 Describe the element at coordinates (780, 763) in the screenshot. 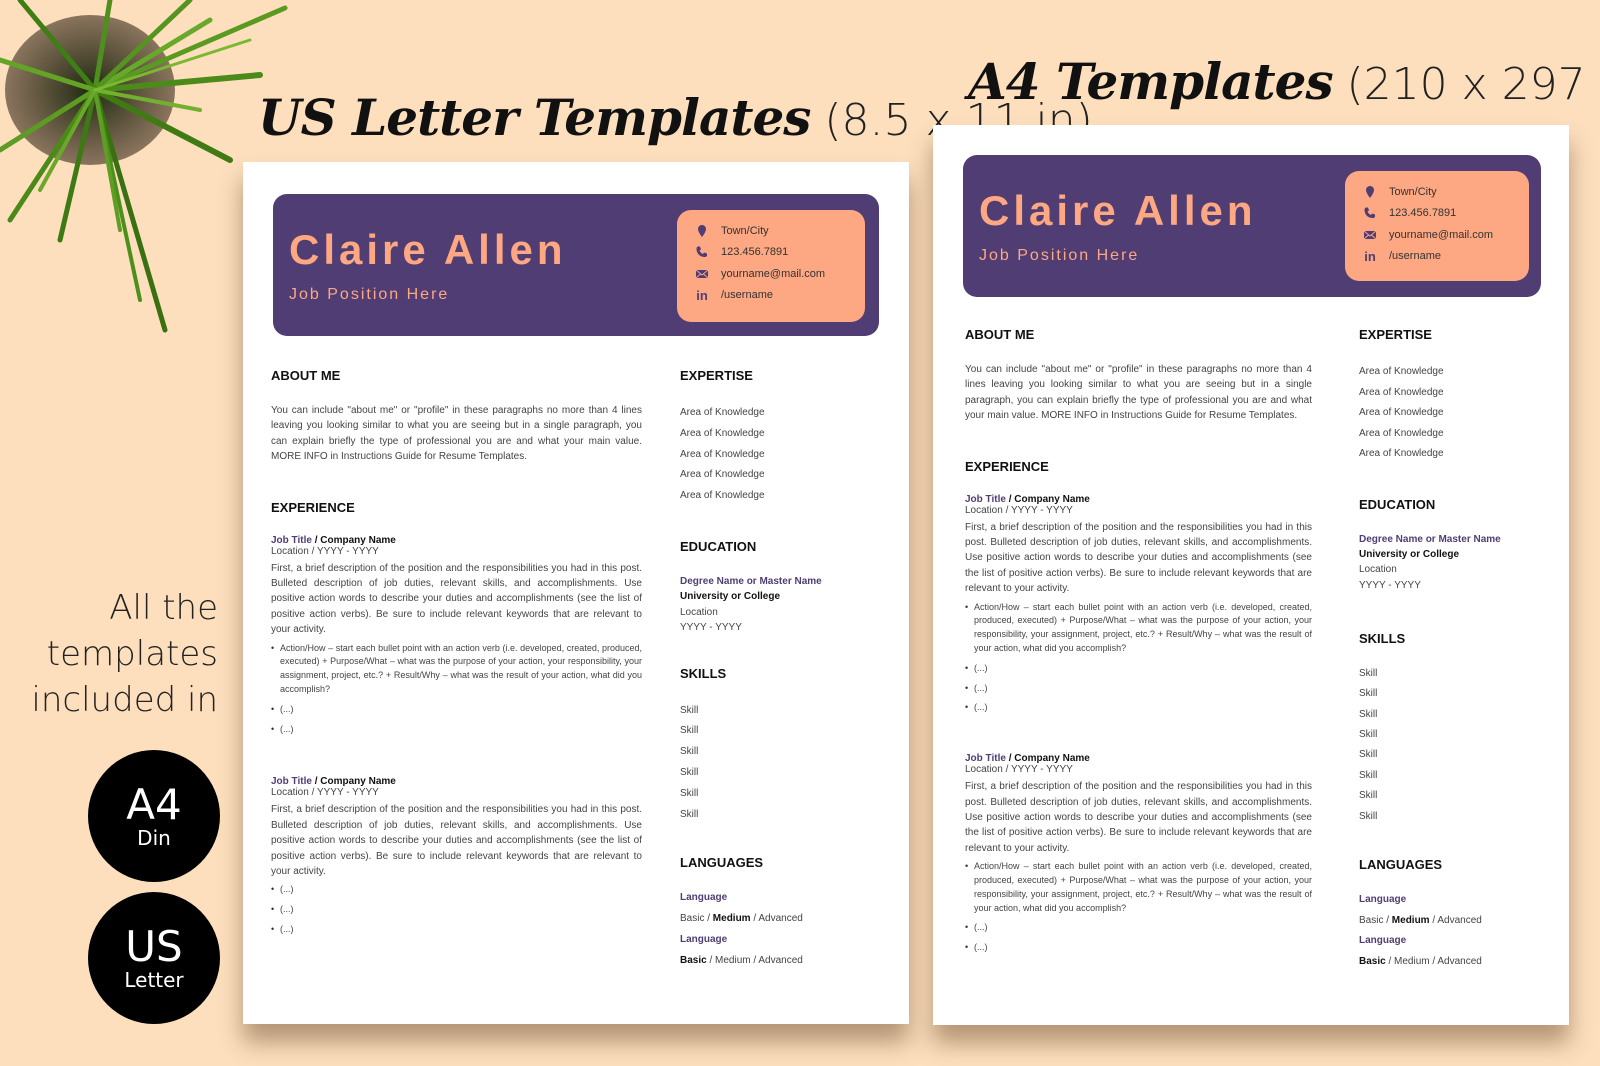

I see `skills-list: Skill Skill Skill Skill Skill Skill` at that location.